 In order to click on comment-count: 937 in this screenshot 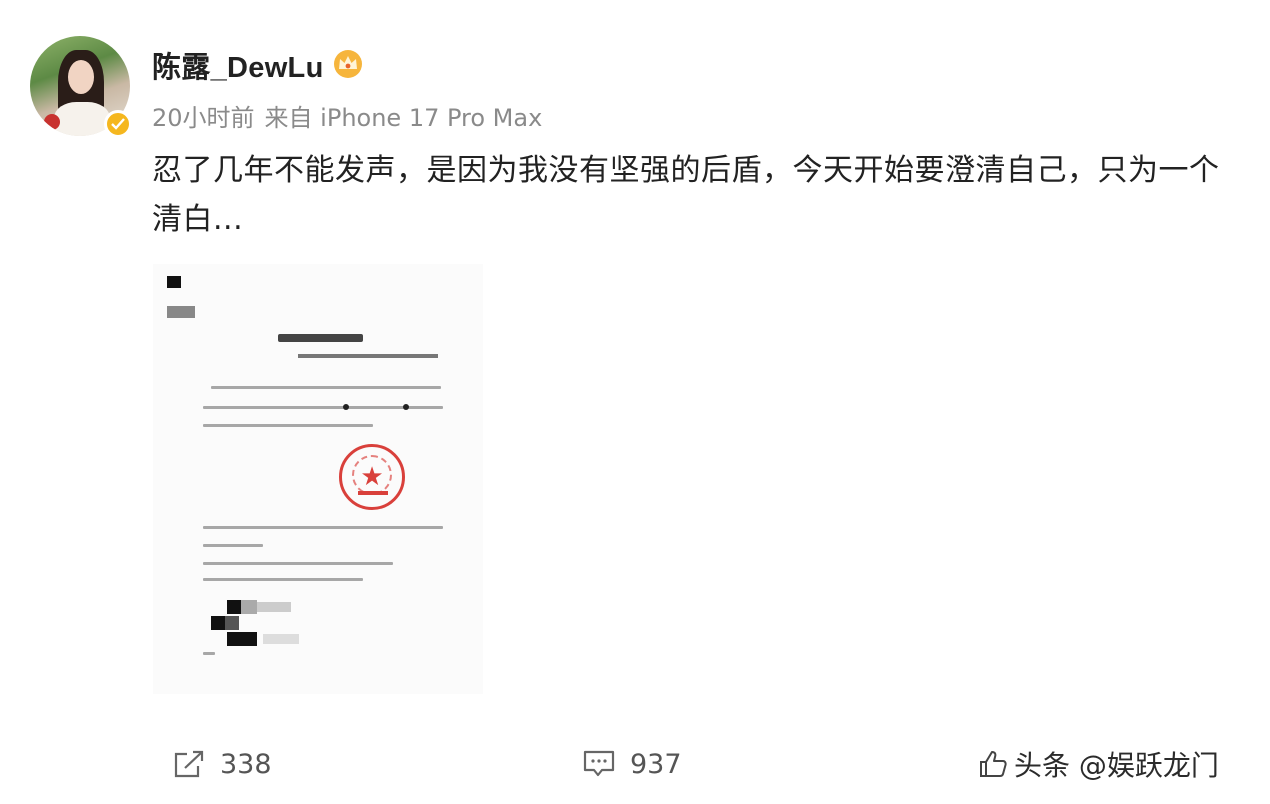, I will do `click(656, 764)`.